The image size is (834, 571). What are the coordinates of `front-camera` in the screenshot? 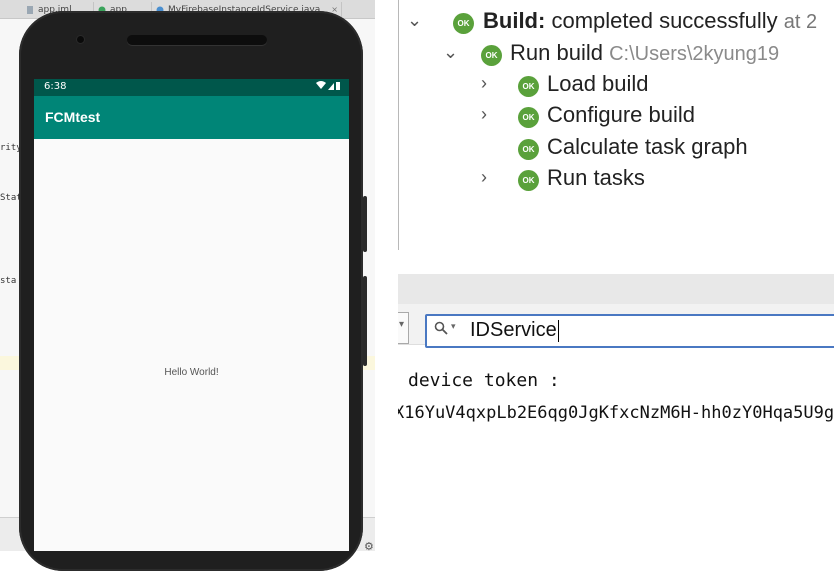 It's located at (80, 39).